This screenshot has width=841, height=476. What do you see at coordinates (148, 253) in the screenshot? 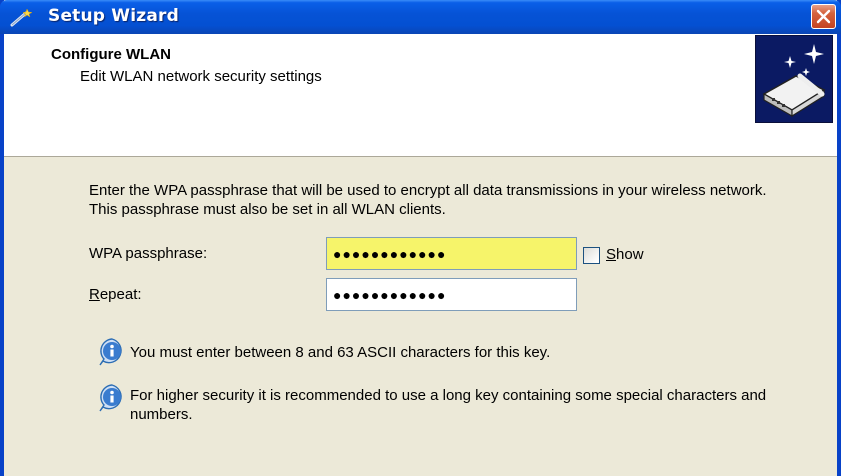
I see `wpa-passphrase-label: WPA passphrase:` at bounding box center [148, 253].